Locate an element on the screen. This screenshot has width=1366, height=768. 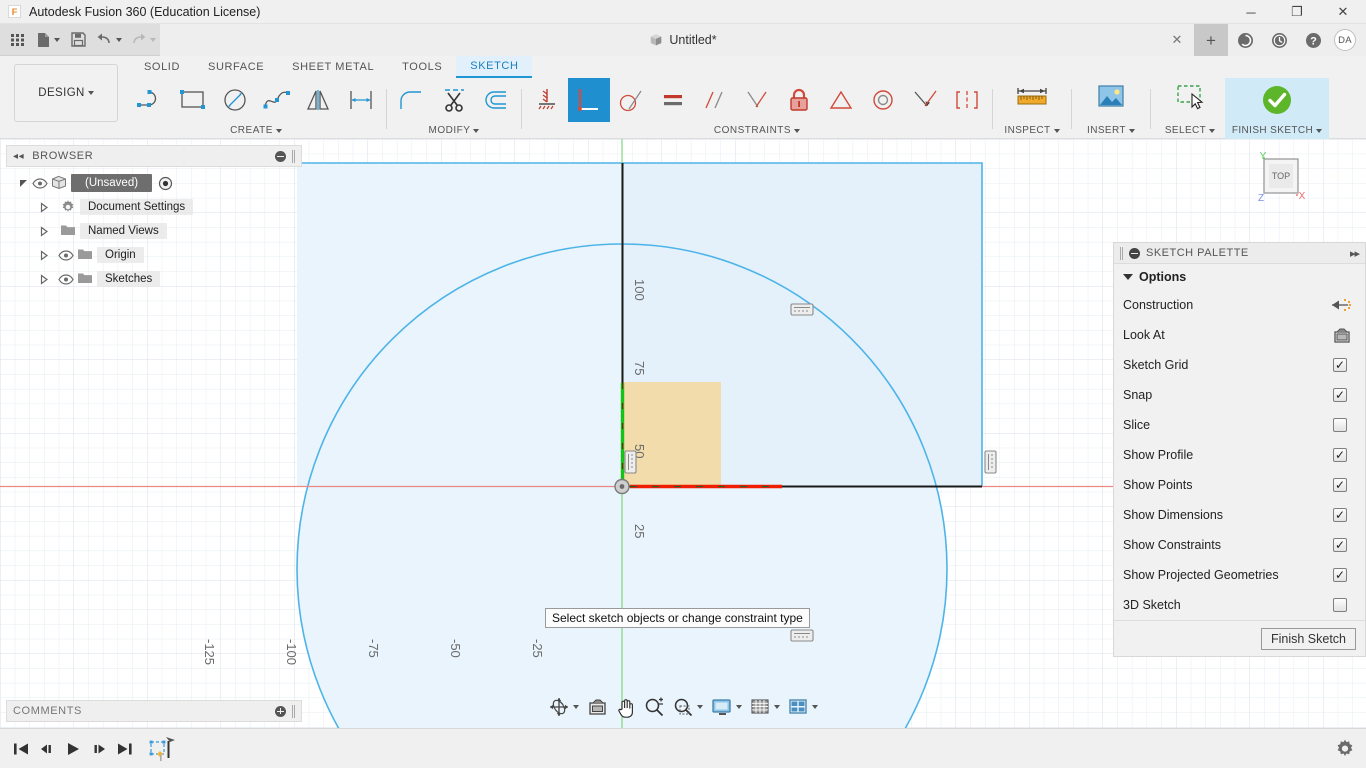
tree-node-unsaved: (Unsaved) is located at coordinates (154, 183).